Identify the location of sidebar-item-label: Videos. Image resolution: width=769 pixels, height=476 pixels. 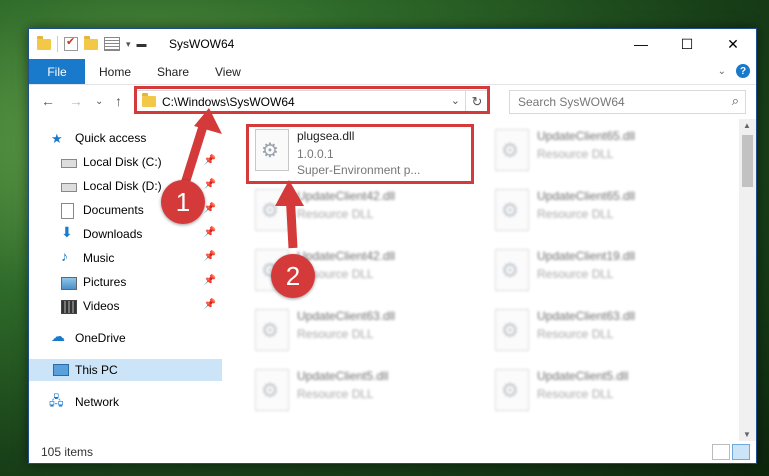
(101, 306).